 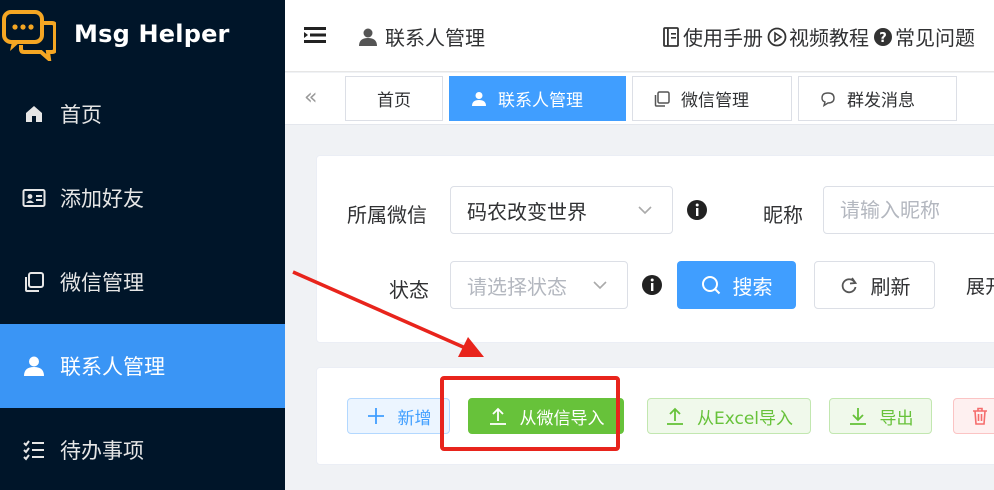 I want to click on status-select: 请选择状态, so click(x=539, y=285).